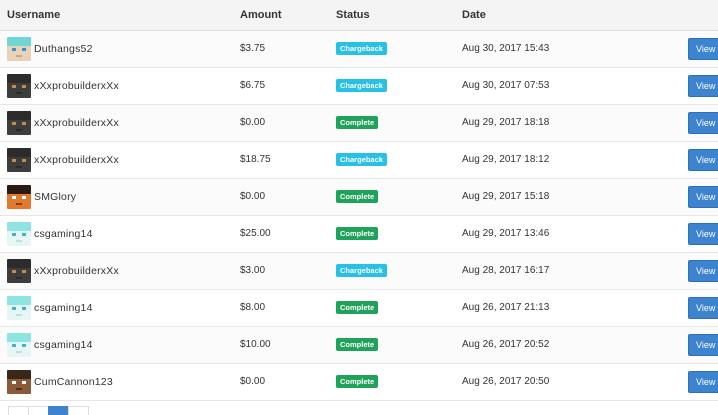 The width and height of the screenshot is (718, 415). I want to click on date-cell: Aug 26, 2017 21:13, so click(506, 307).